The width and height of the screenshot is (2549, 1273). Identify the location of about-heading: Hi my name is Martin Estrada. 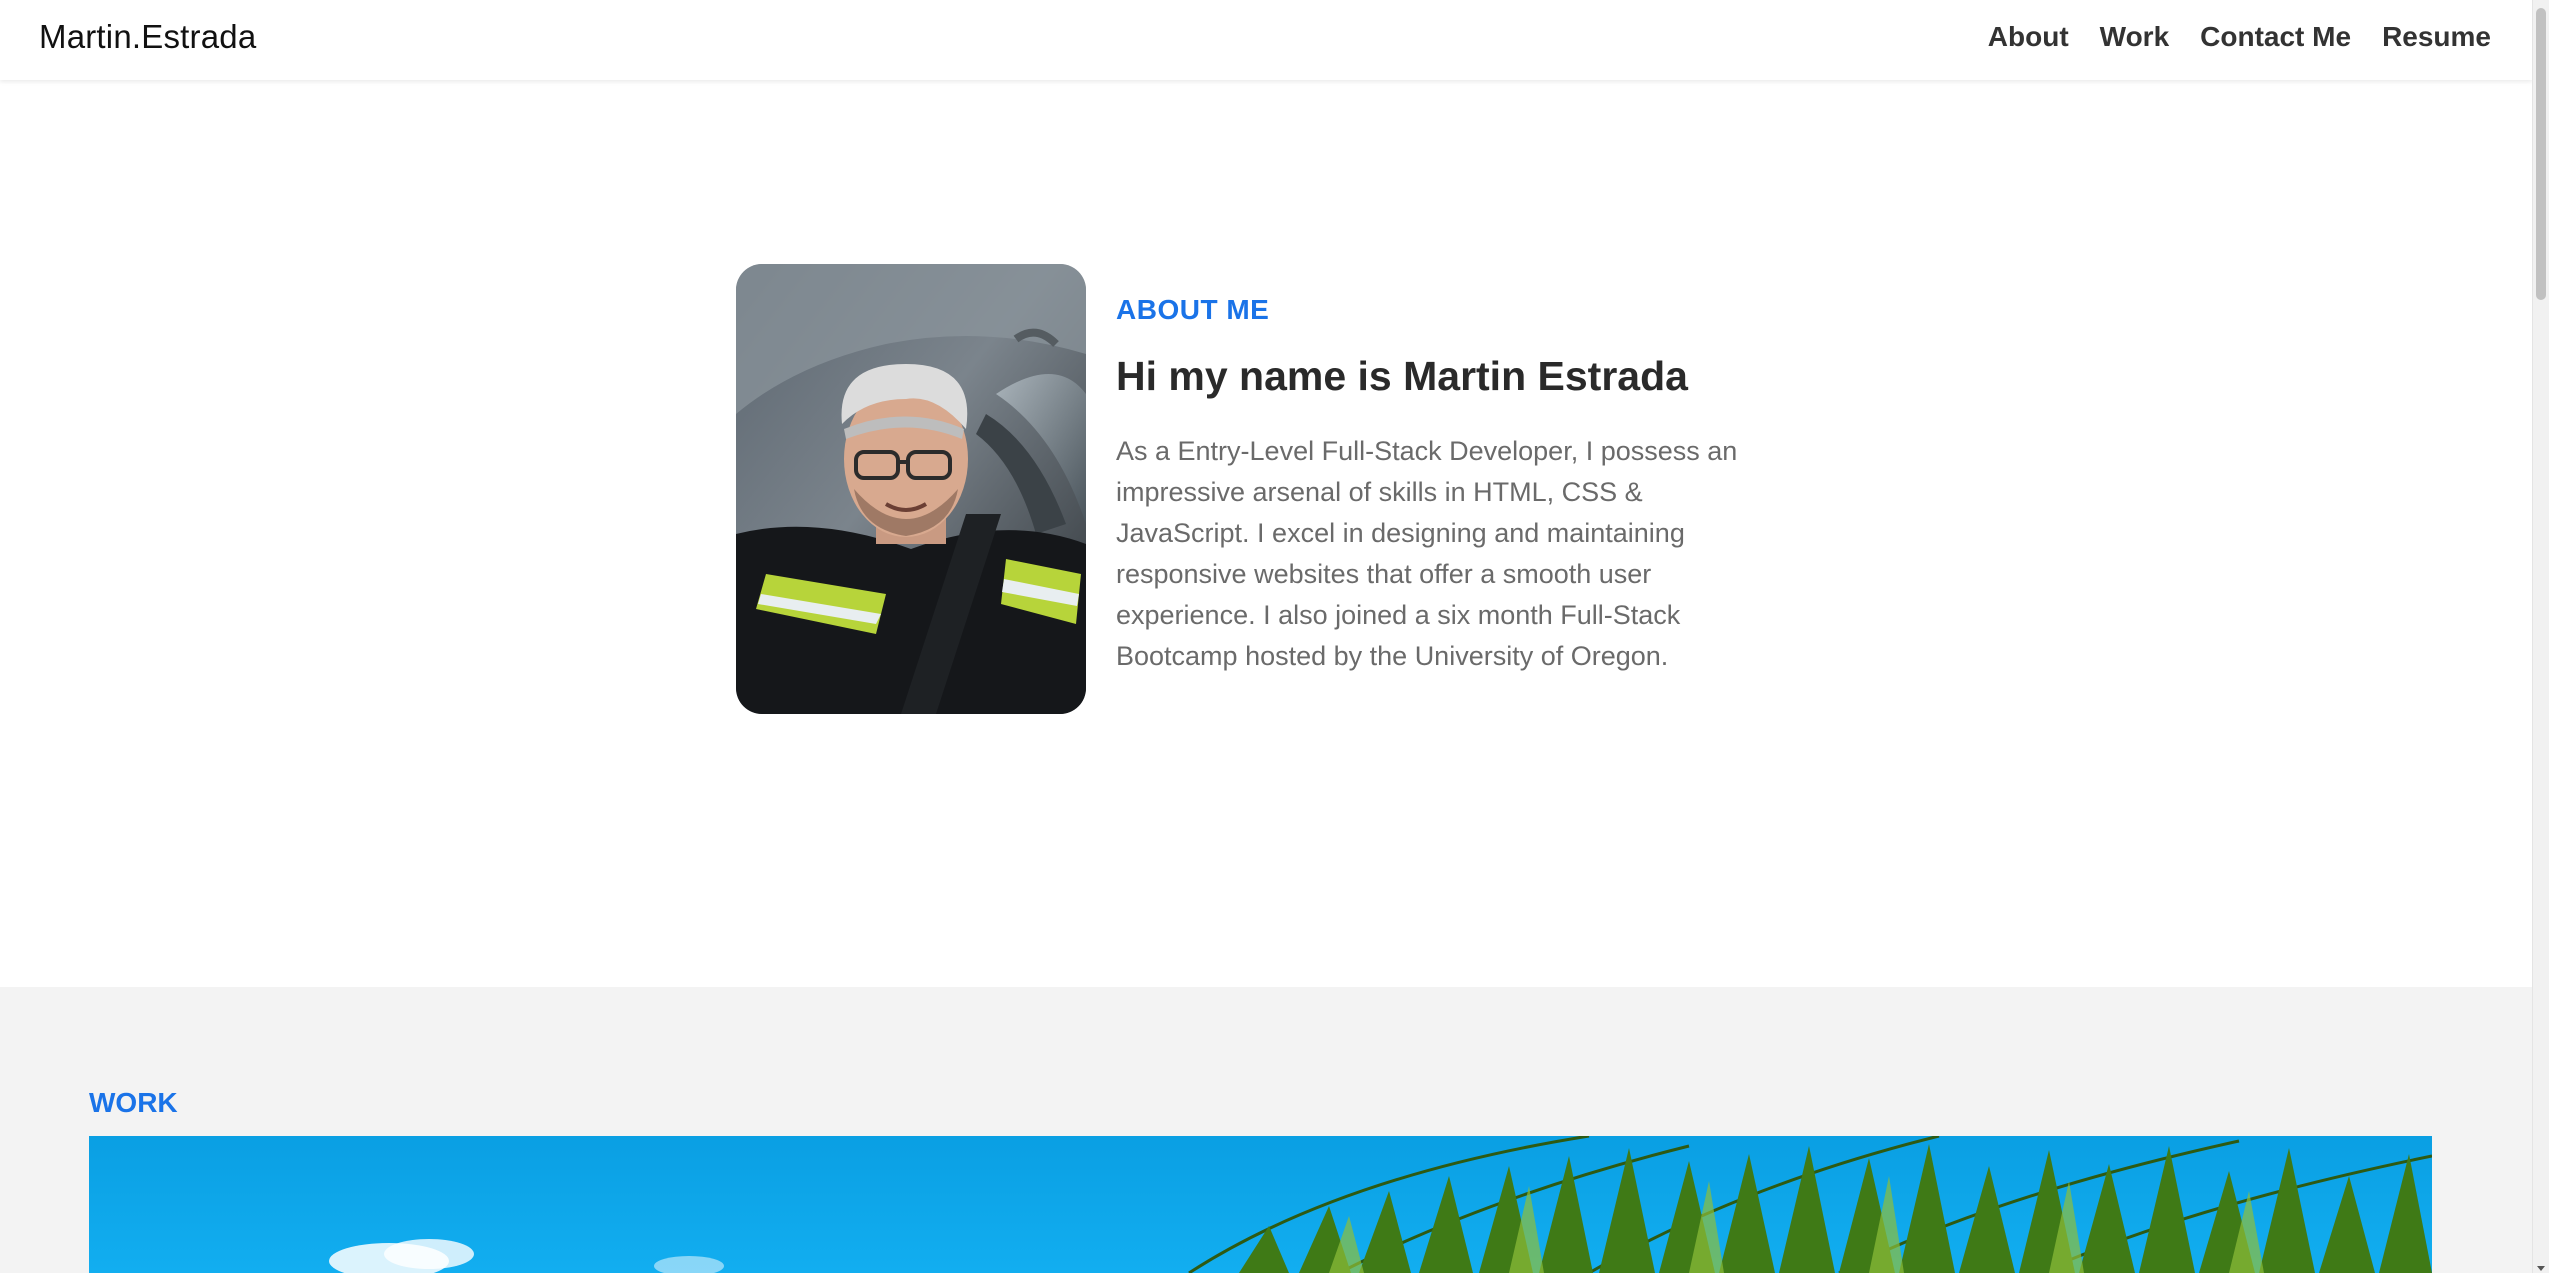
(1402, 376).